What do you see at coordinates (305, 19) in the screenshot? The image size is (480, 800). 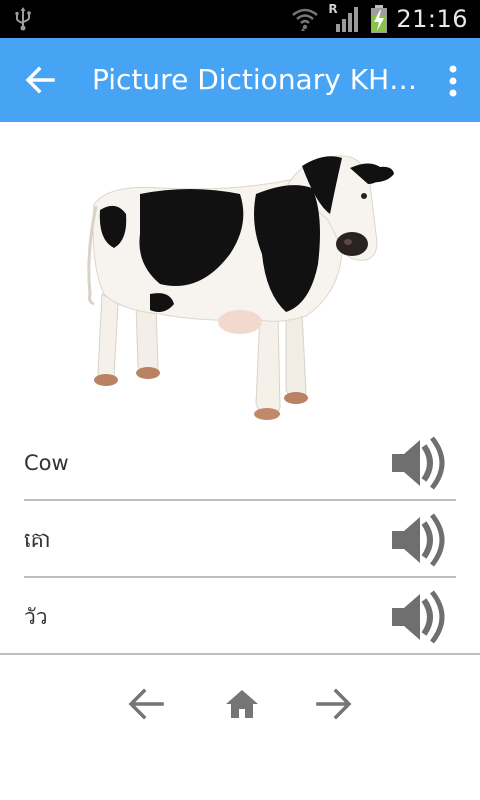 I see `wifi-icon` at bounding box center [305, 19].